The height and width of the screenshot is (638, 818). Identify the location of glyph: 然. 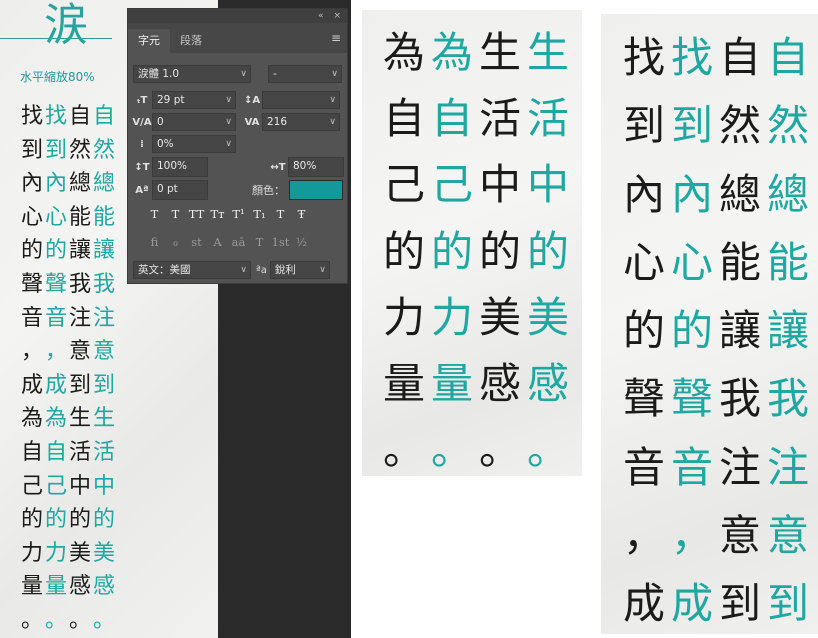
(787, 126).